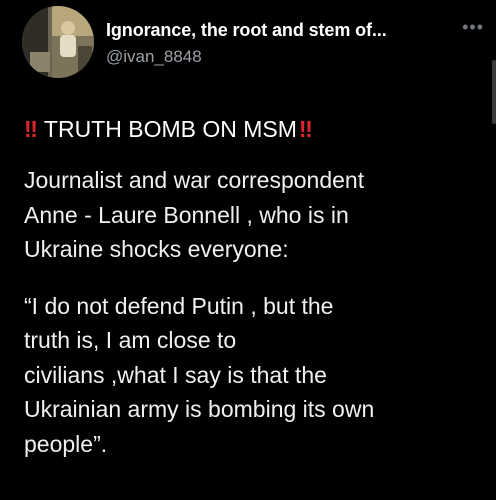 The image size is (496, 500). I want to click on tweet-line: Ukrainian army is bombing its own, so click(199, 409).